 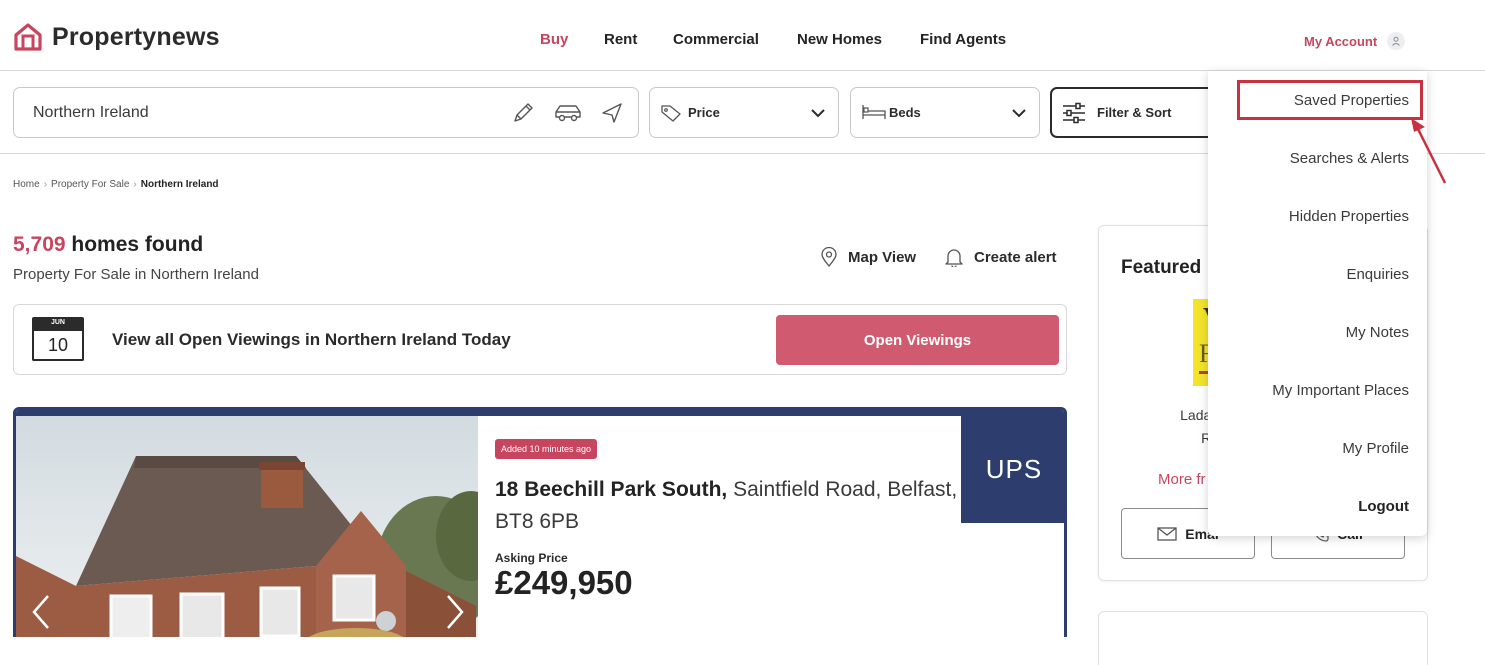 What do you see at coordinates (546, 449) in the screenshot?
I see `added-badge: Added 10 minutes ago` at bounding box center [546, 449].